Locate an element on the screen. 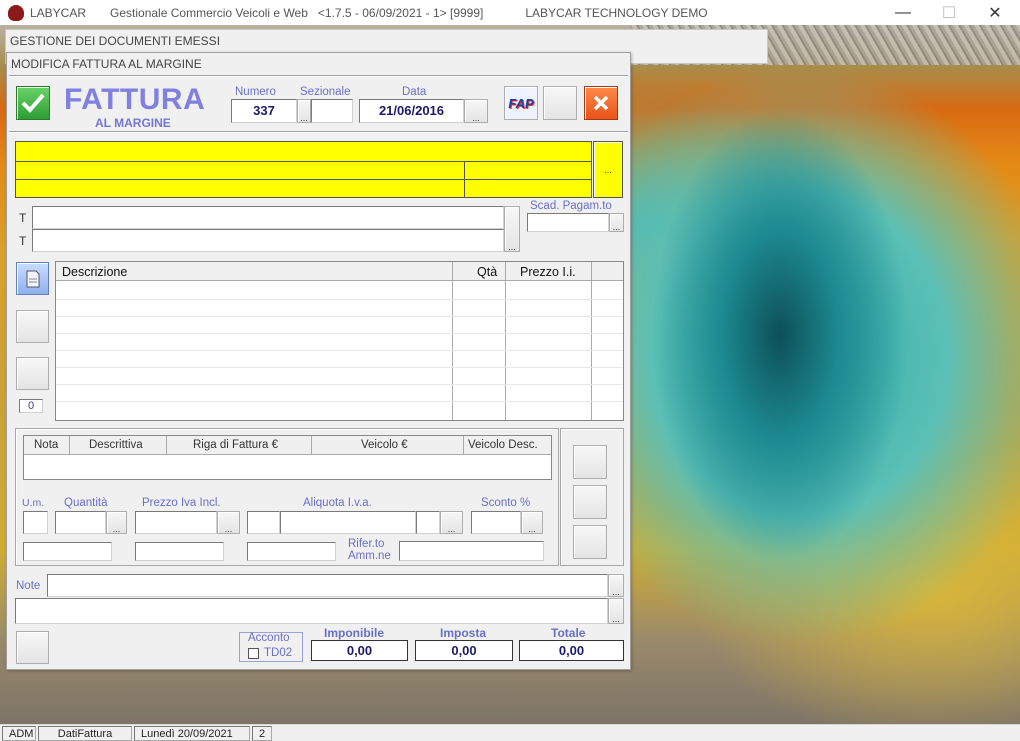 The image size is (1020, 741). um-label: U.m. is located at coordinates (33, 503).